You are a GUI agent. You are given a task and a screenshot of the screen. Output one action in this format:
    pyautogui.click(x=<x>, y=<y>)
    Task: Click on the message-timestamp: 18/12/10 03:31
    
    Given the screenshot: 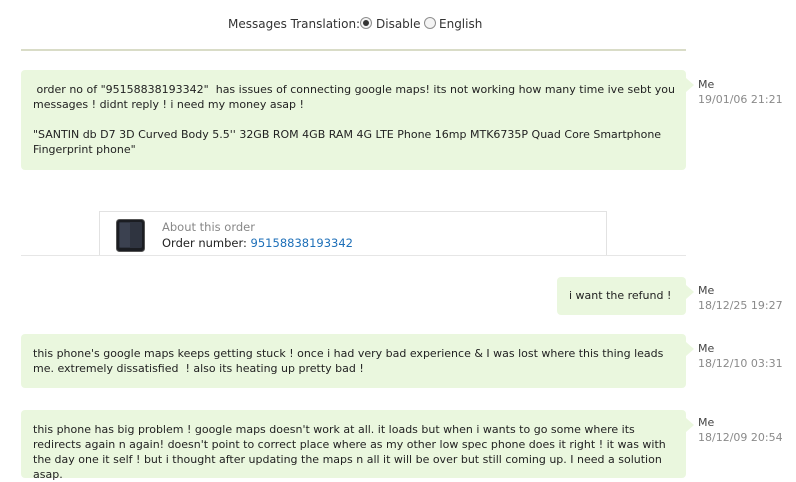 What is the action you would take?
    pyautogui.click(x=740, y=363)
    